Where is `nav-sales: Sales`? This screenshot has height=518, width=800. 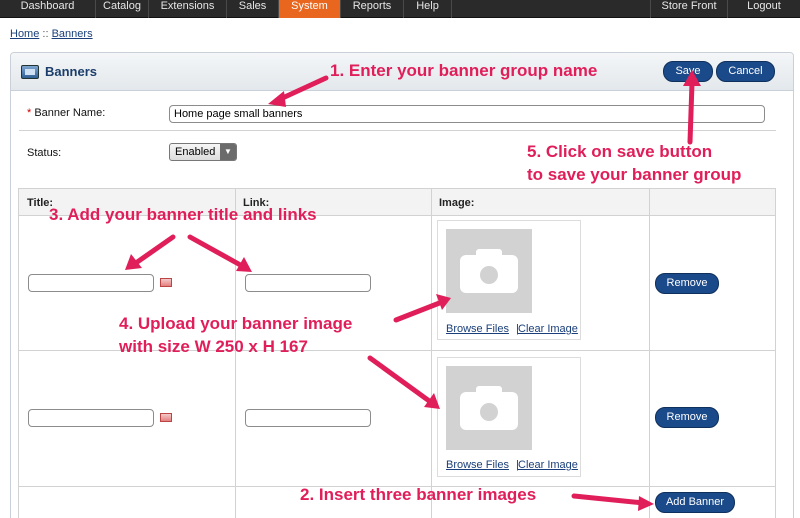 nav-sales: Sales is located at coordinates (253, 9).